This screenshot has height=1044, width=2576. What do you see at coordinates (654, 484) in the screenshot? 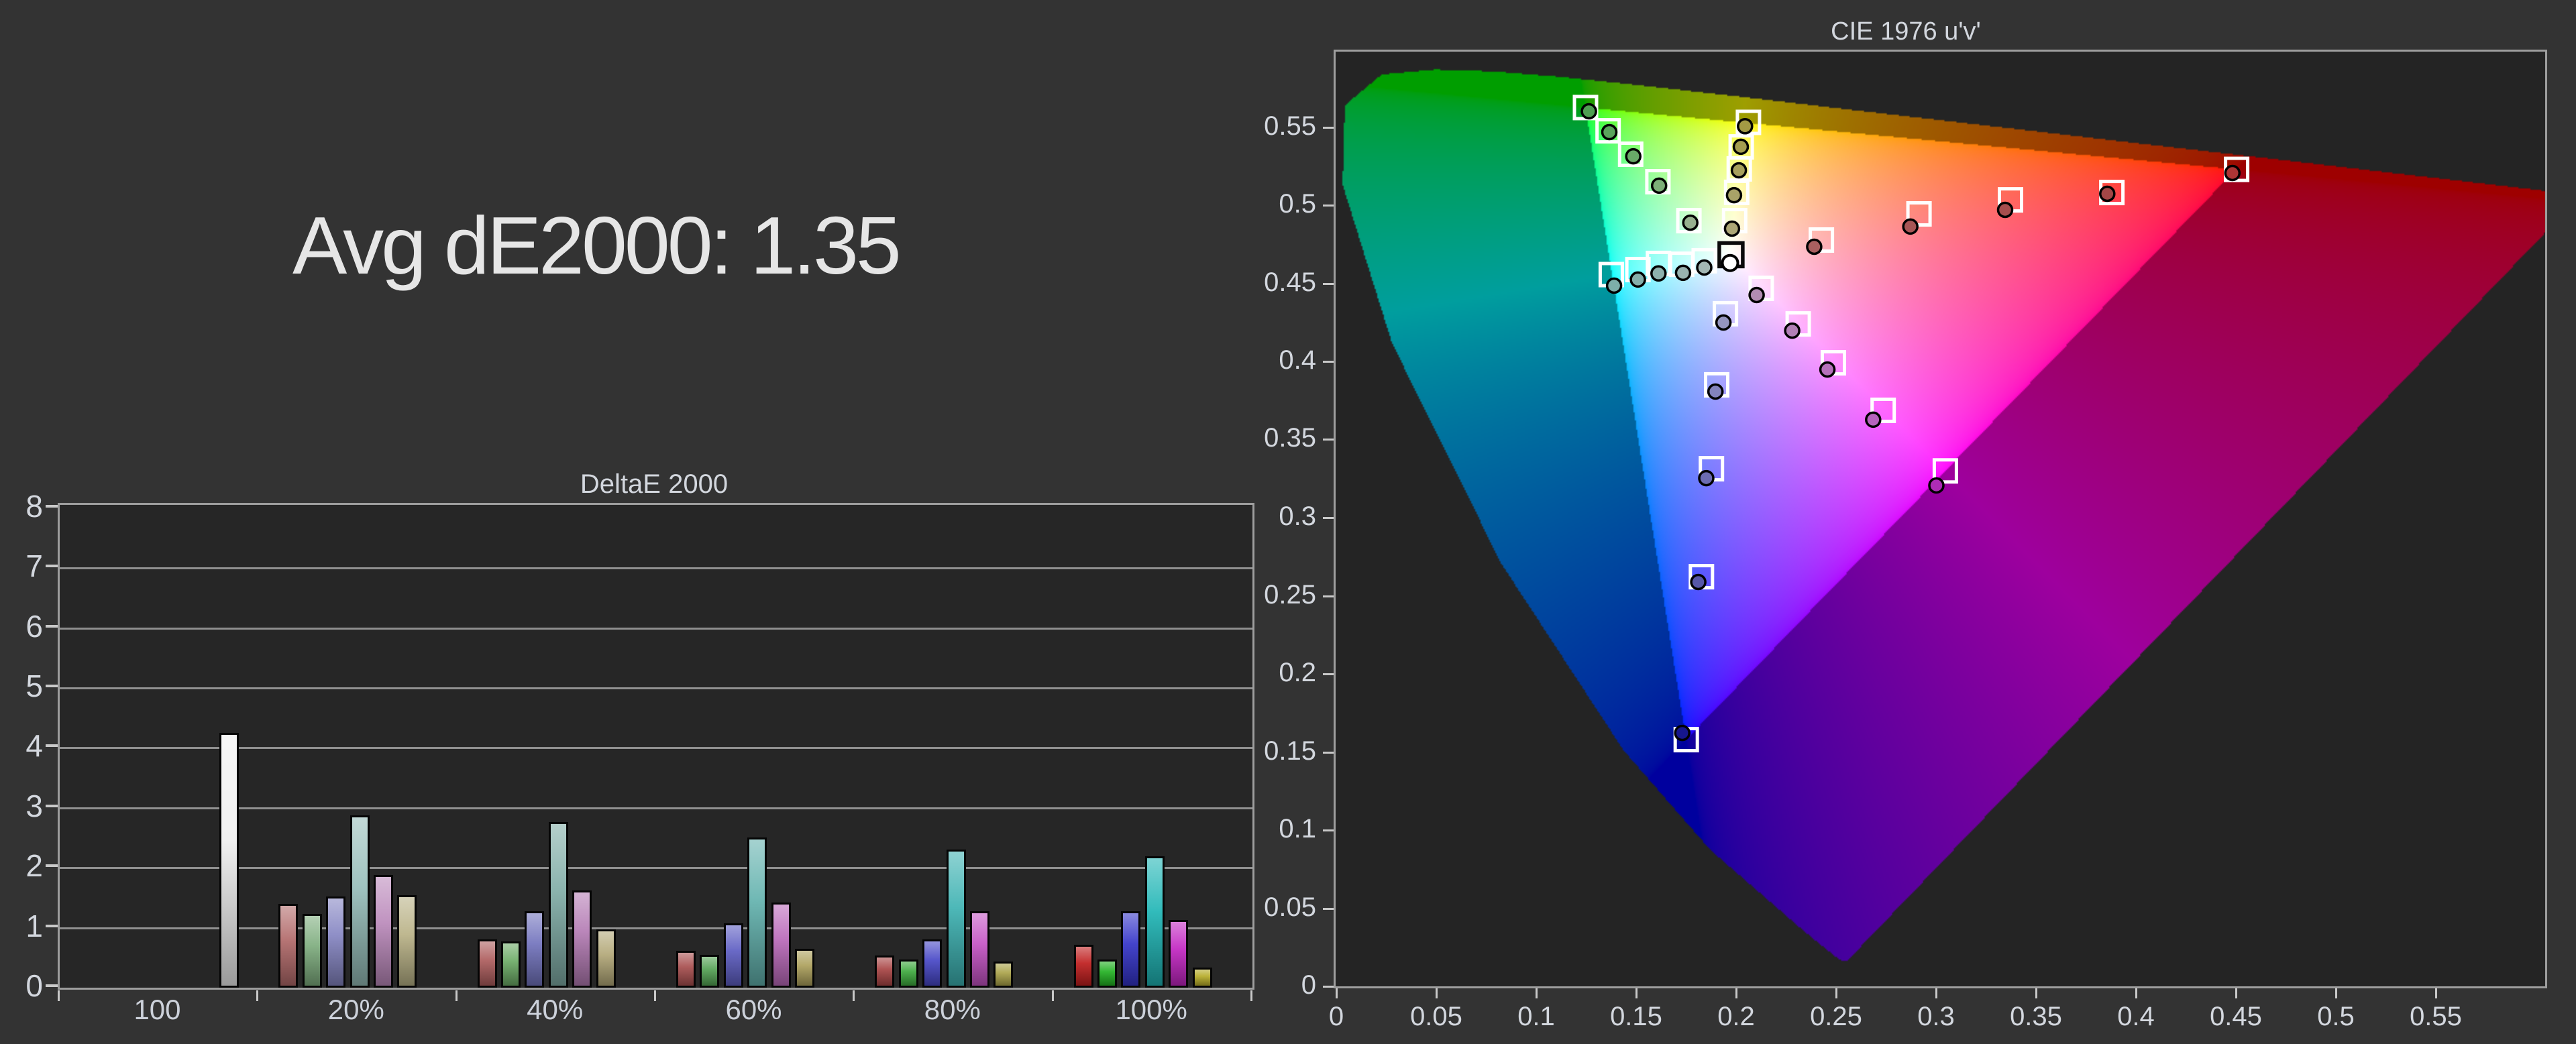
I see `bar-chart-title: DeltaE 2000` at bounding box center [654, 484].